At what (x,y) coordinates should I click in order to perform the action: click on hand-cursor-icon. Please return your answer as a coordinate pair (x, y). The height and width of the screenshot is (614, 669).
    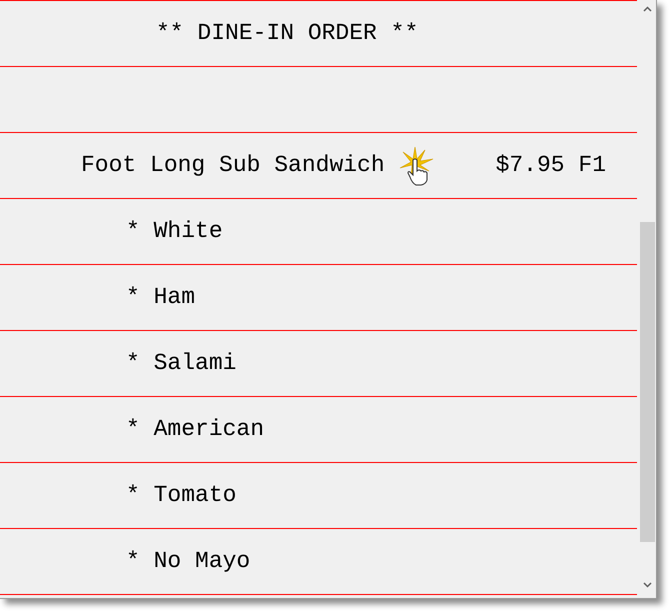
    Looking at the image, I should click on (416, 166).